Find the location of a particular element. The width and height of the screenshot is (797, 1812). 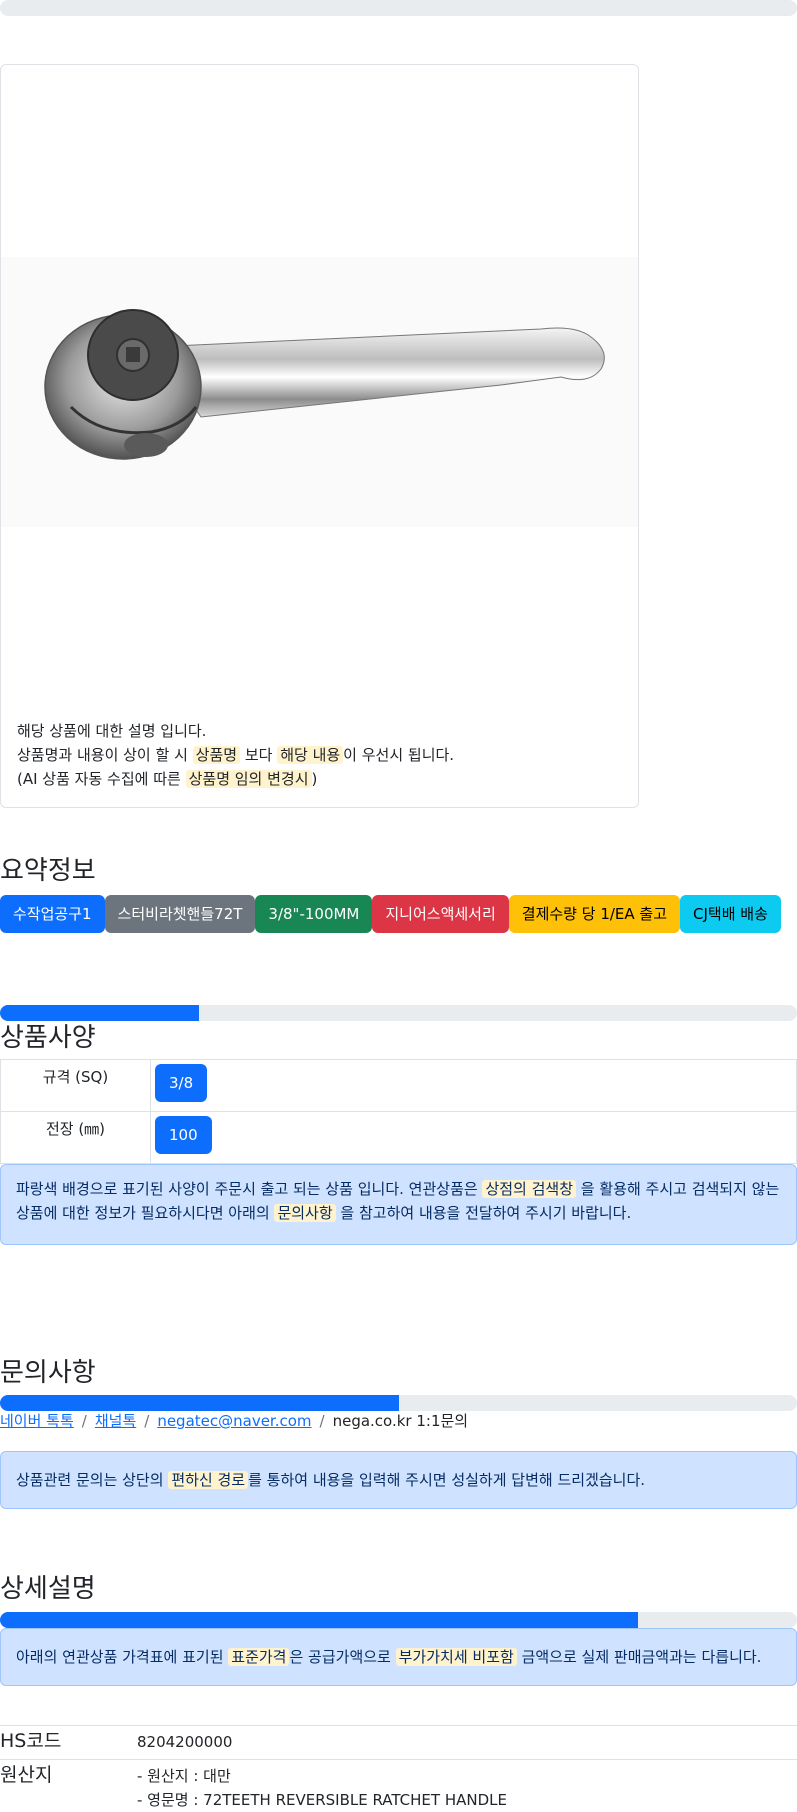

notice-text: 을 참고하여 내용을 전달하여 주시기 바랍니다. is located at coordinates (483, 1213).